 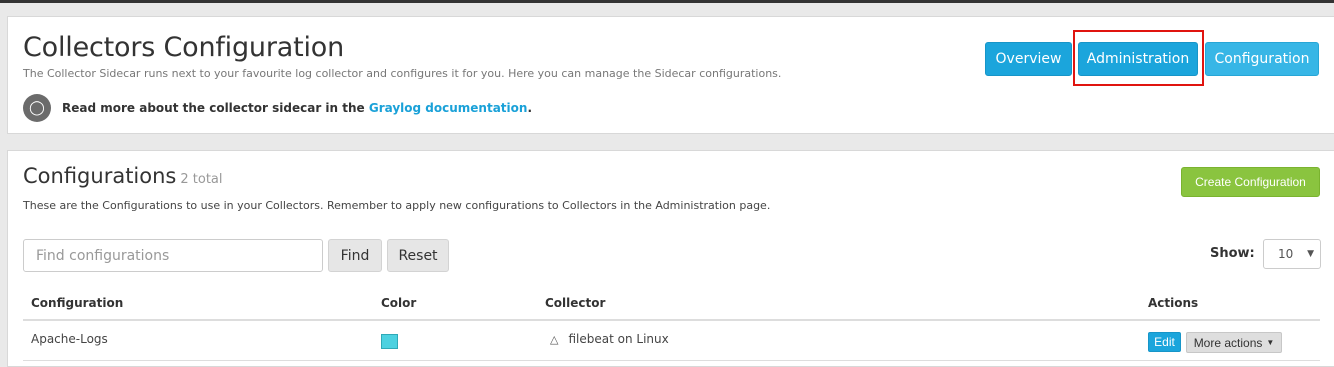 What do you see at coordinates (77, 303) in the screenshot?
I see `column-header-configuration: Configuration` at bounding box center [77, 303].